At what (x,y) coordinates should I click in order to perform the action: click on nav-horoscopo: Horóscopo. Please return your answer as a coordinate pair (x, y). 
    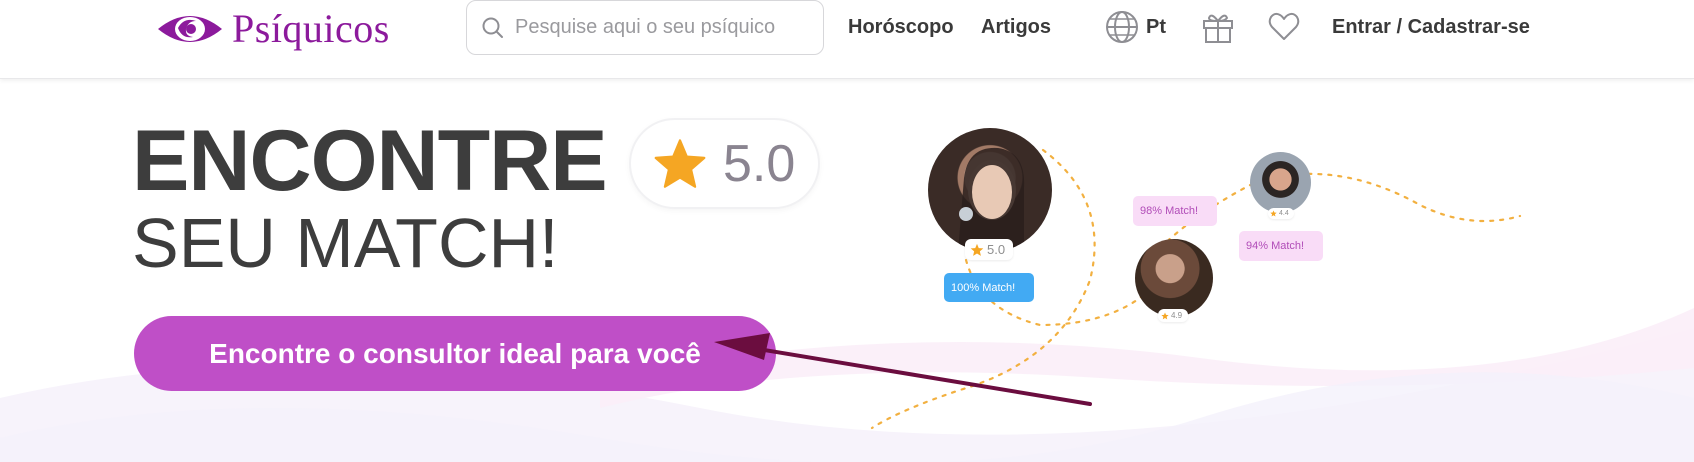
    Looking at the image, I should click on (901, 27).